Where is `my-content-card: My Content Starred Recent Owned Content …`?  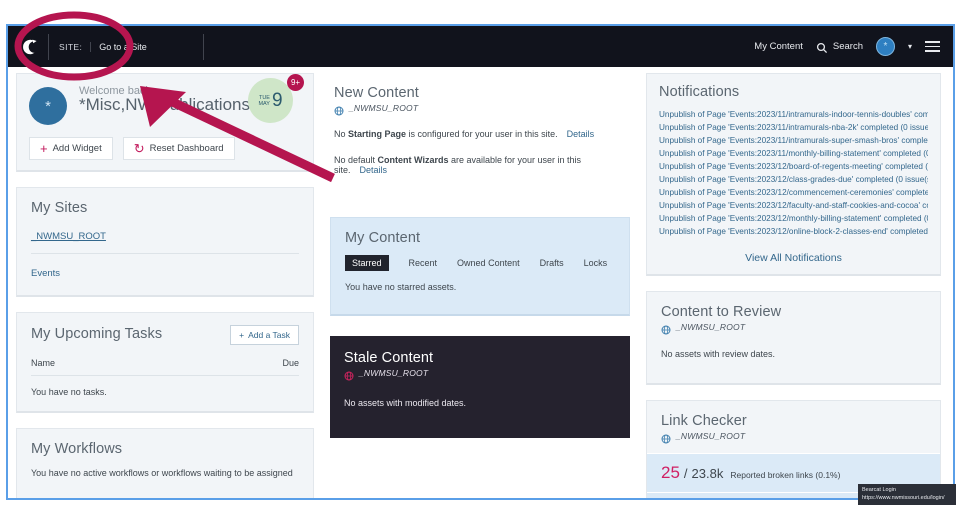
my-content-card: My Content Starred Recent Owned Content … is located at coordinates (480, 266).